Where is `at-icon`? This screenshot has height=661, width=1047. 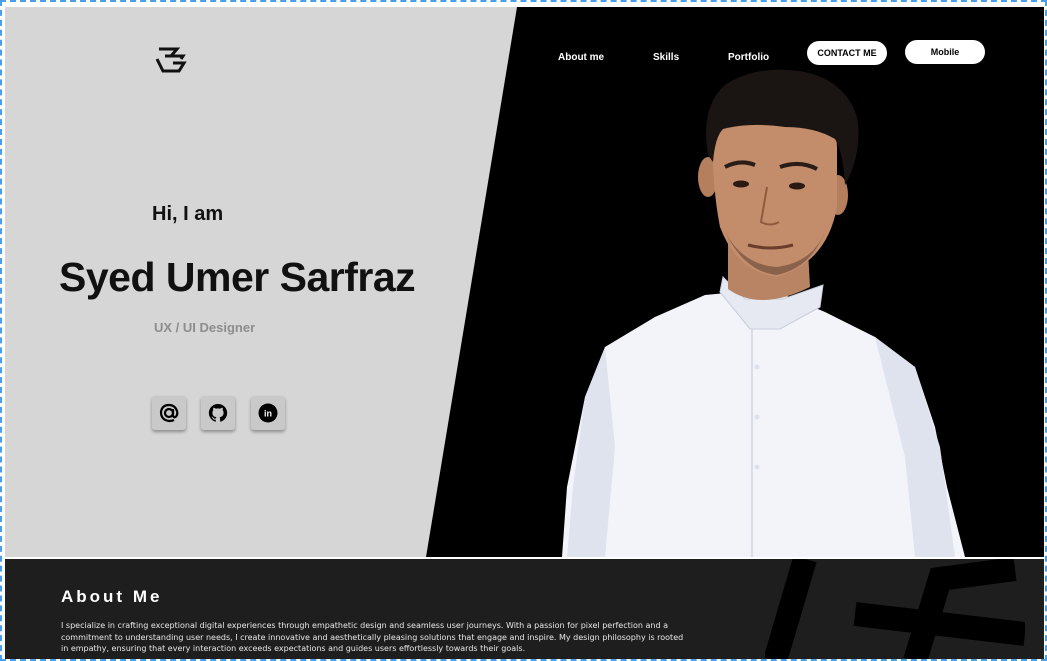
at-icon is located at coordinates (169, 413).